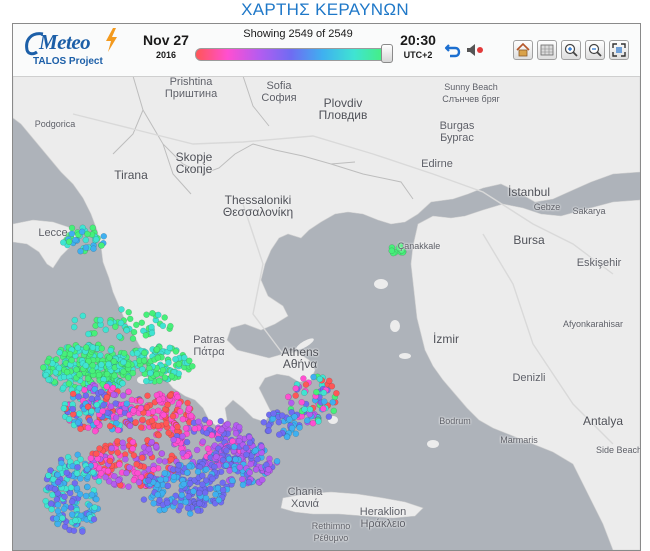 Image resolution: width=650 pixels, height=551 pixels. I want to click on place-athens: Athens Αθήνα, so click(300, 358).